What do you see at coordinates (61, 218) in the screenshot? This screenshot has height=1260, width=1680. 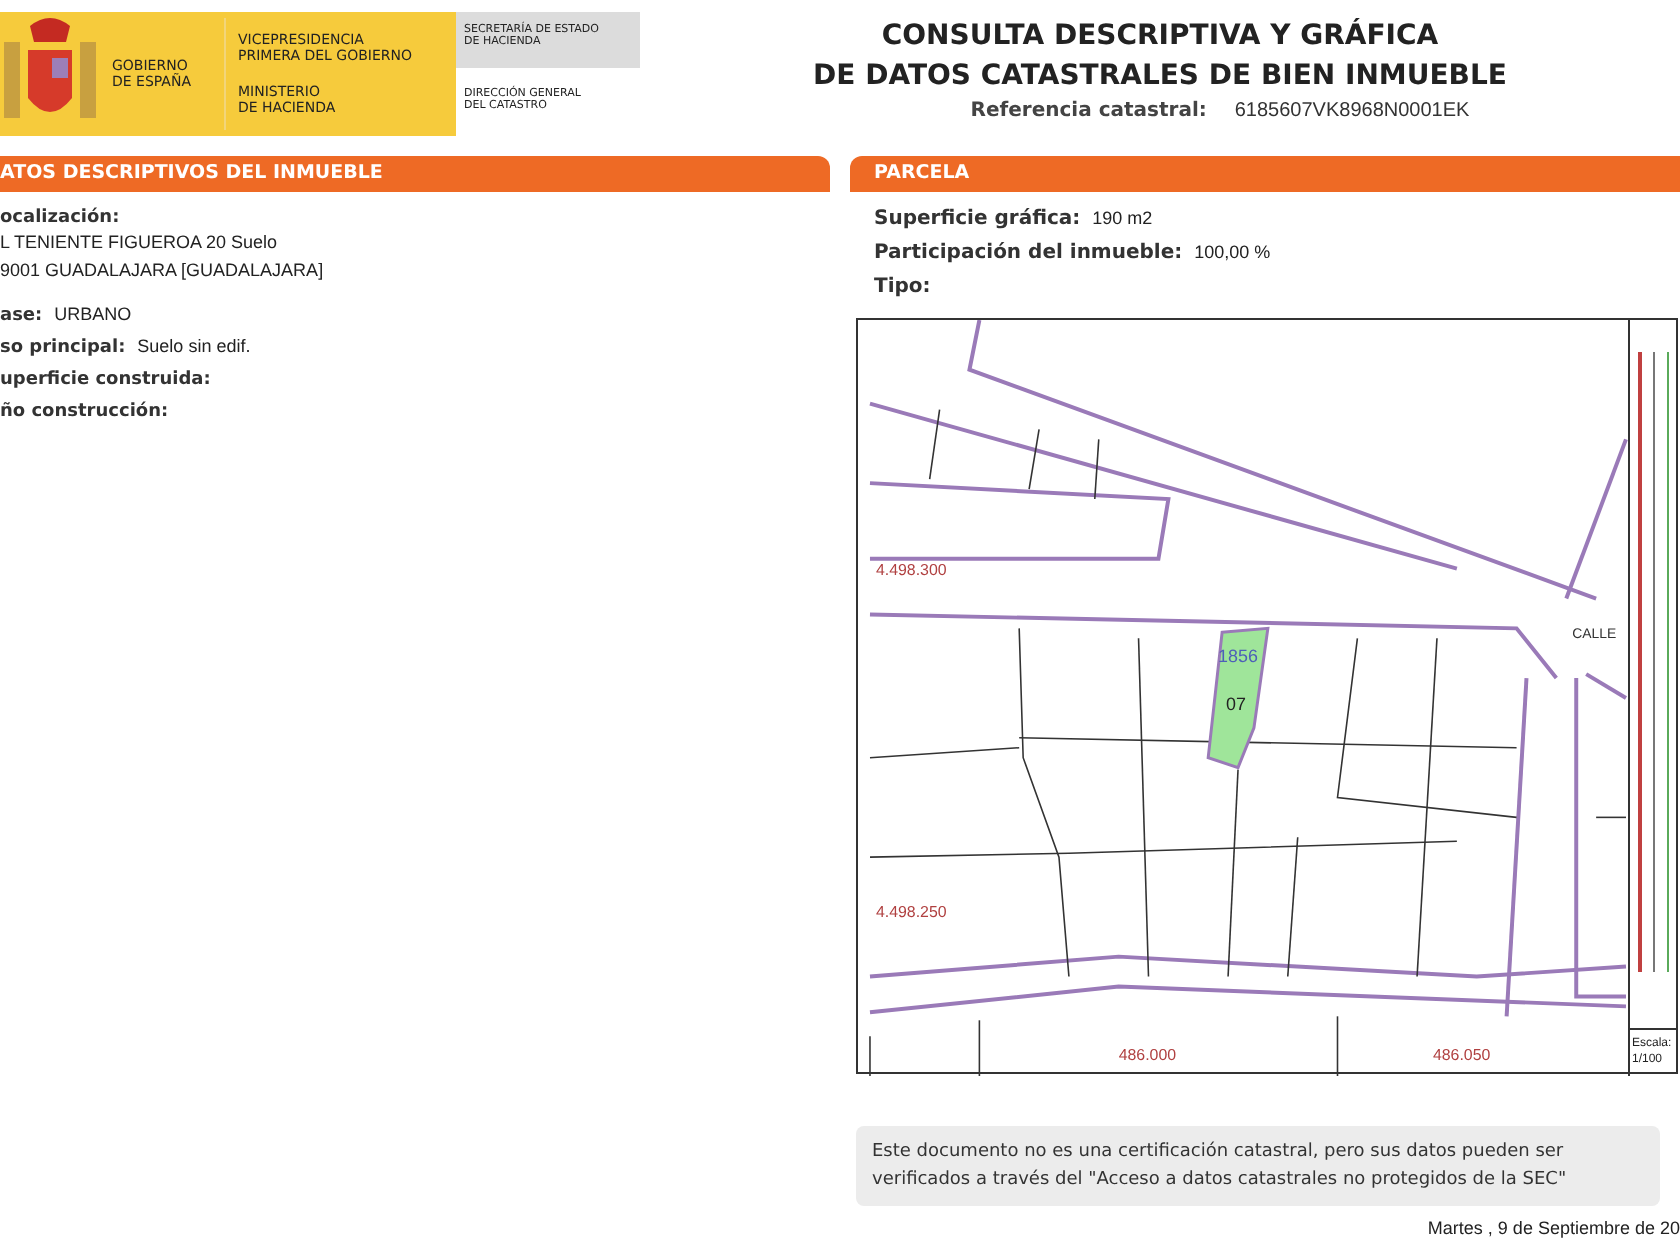 I see `field-label: ocalización:` at bounding box center [61, 218].